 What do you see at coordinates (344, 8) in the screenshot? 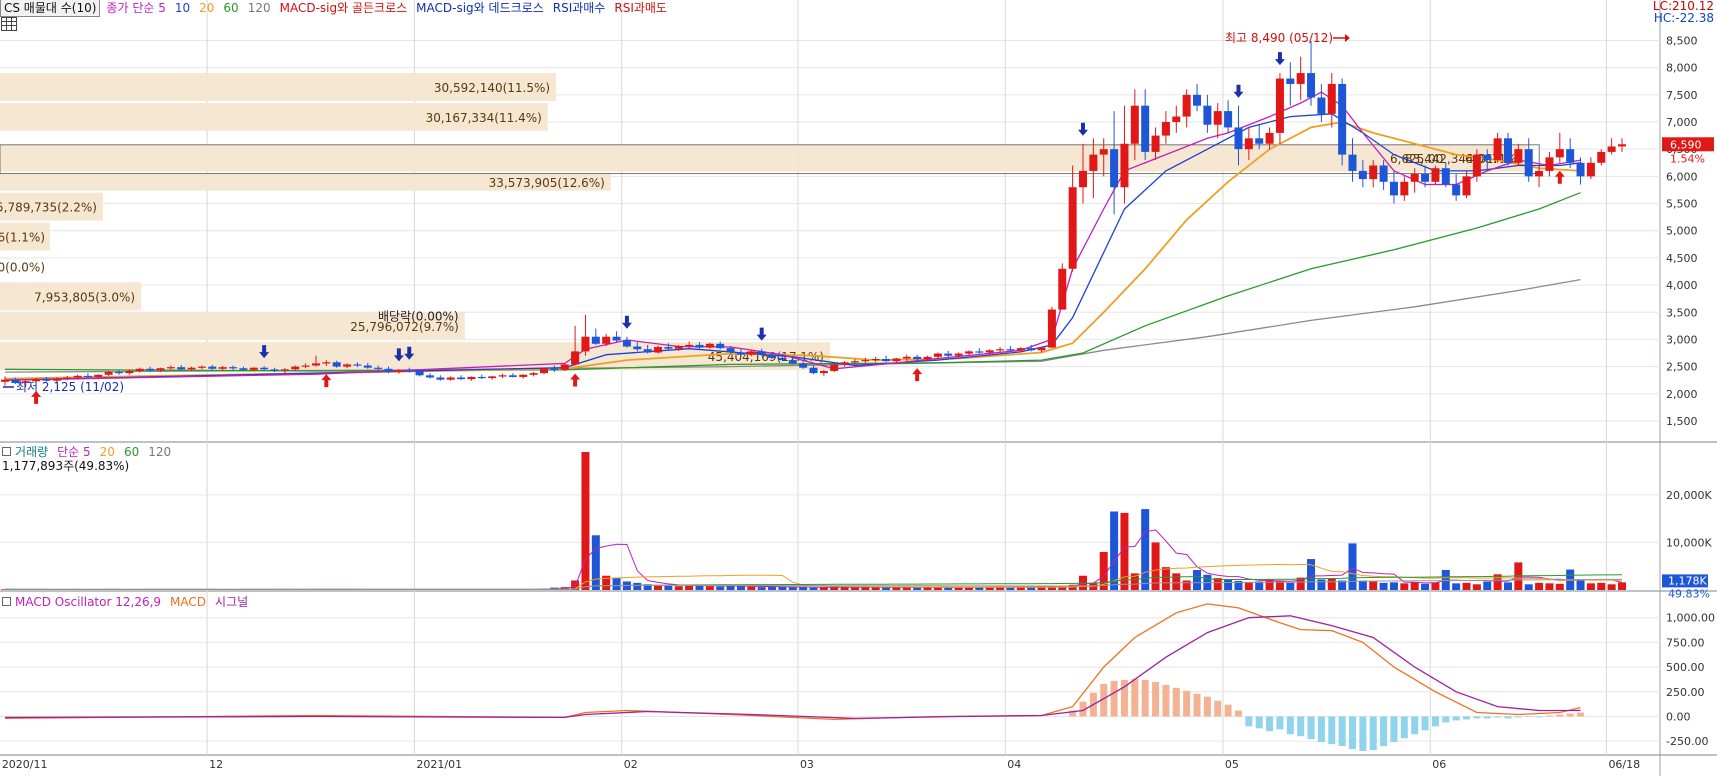
I see `legend-item: MACD-sig와 골든크로스` at bounding box center [344, 8].